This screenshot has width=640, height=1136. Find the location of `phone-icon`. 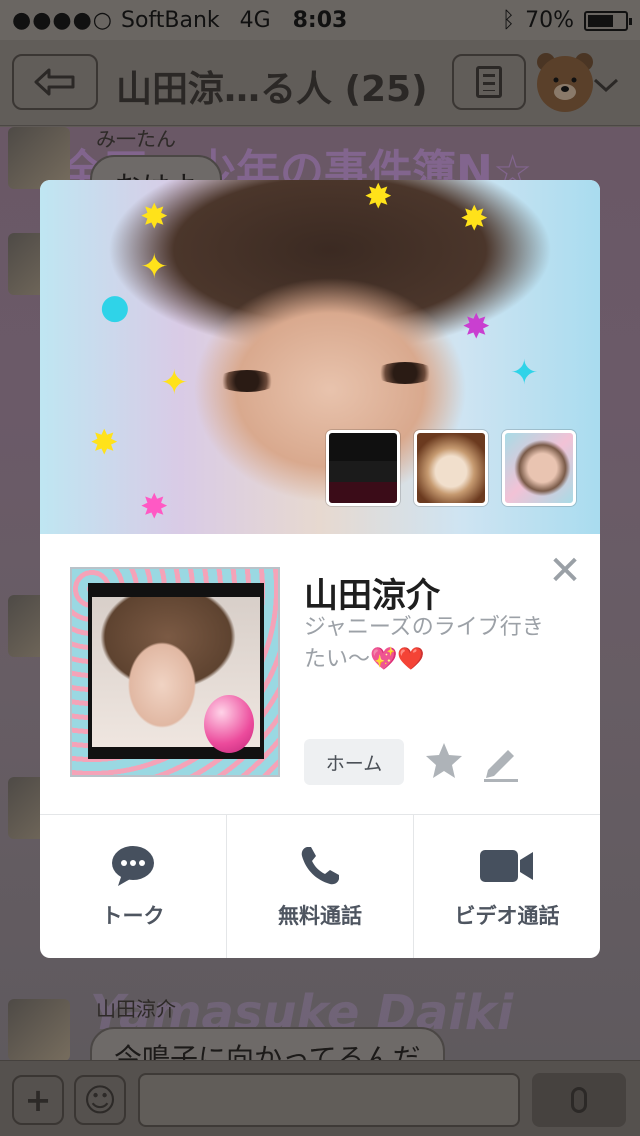

phone-icon is located at coordinates (320, 865).